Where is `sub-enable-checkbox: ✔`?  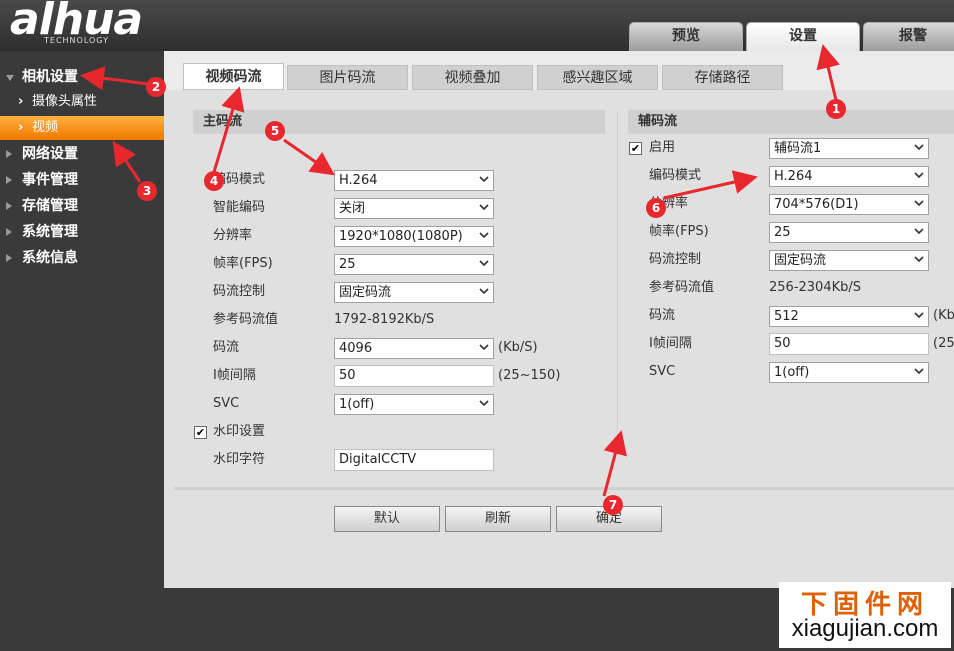 sub-enable-checkbox: ✔ is located at coordinates (635, 148).